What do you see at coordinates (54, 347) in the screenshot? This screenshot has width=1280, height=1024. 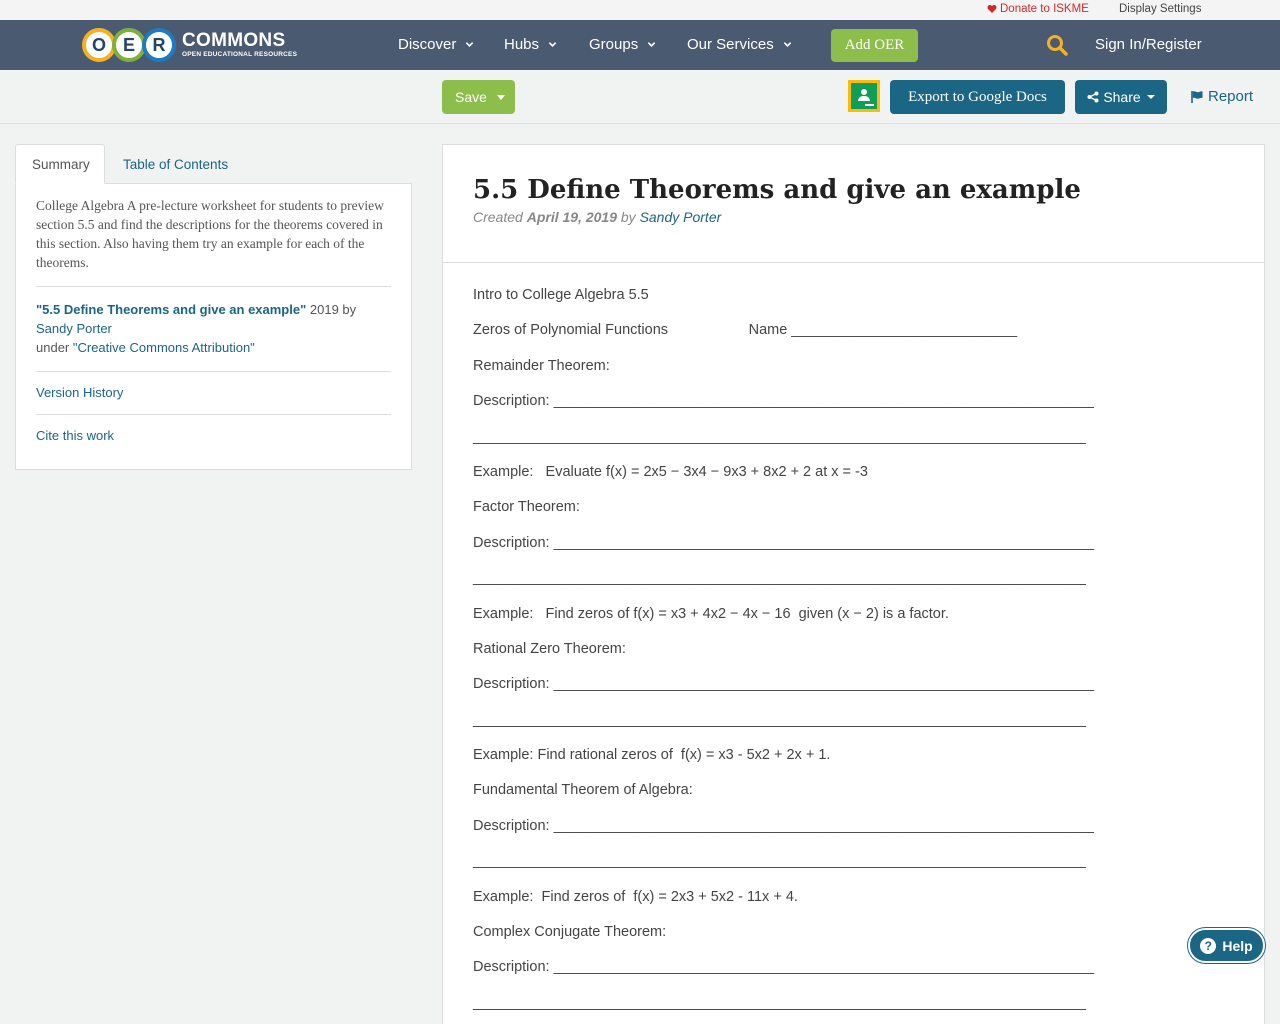 I see `attribution-under: under` at bounding box center [54, 347].